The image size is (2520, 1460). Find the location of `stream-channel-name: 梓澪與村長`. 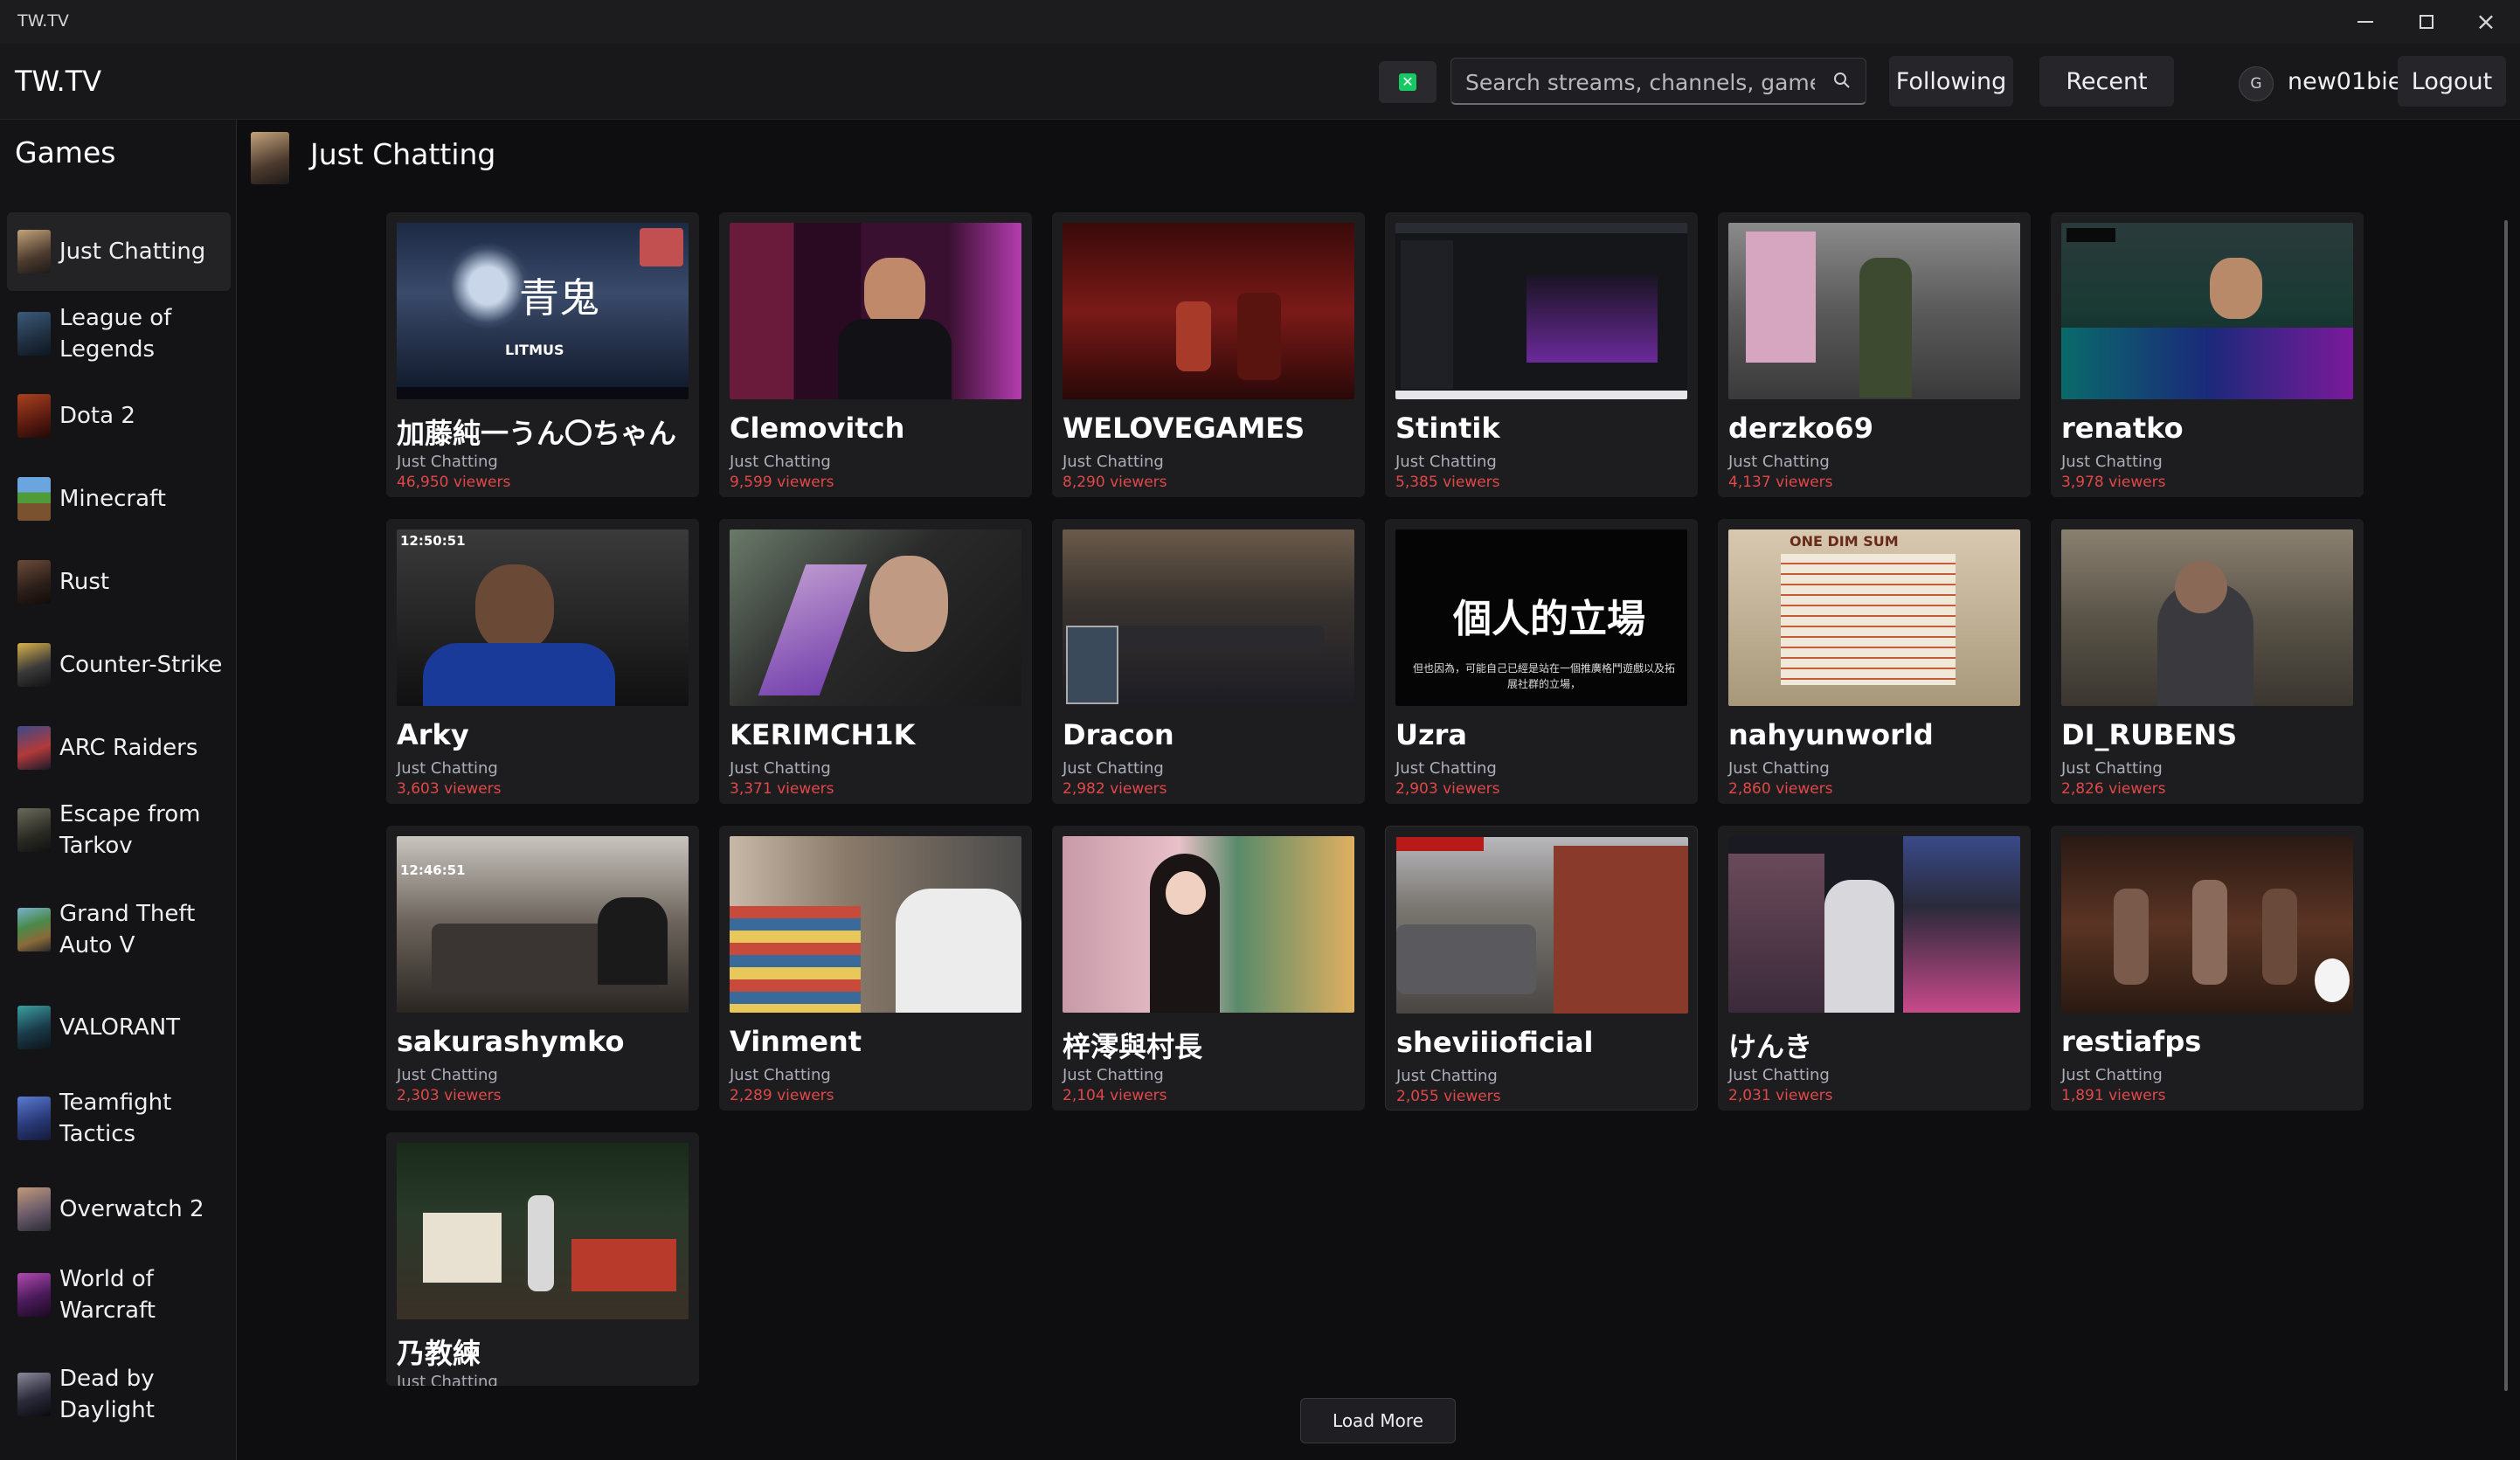

stream-channel-name: 梓澪與村長 is located at coordinates (1132, 1045).